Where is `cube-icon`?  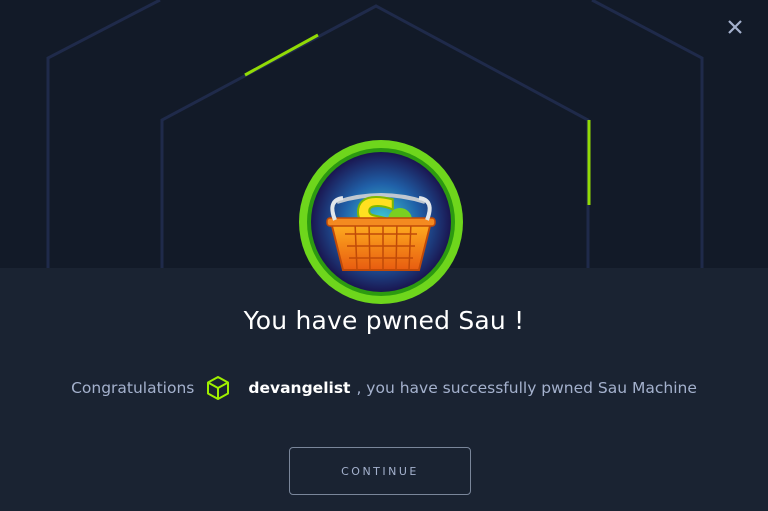
cube-icon is located at coordinates (218, 388).